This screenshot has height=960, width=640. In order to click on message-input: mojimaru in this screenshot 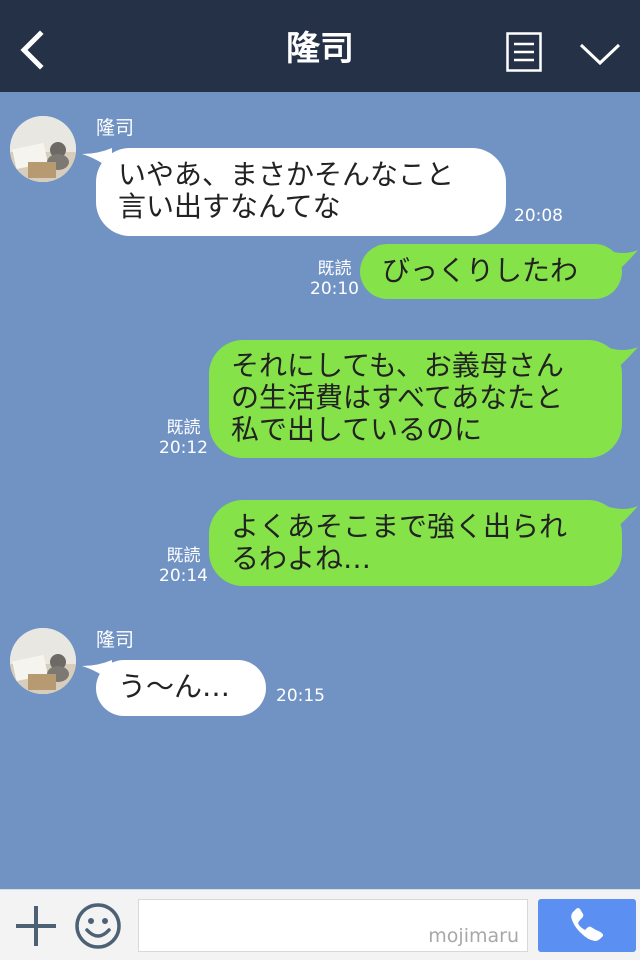, I will do `click(333, 925)`.